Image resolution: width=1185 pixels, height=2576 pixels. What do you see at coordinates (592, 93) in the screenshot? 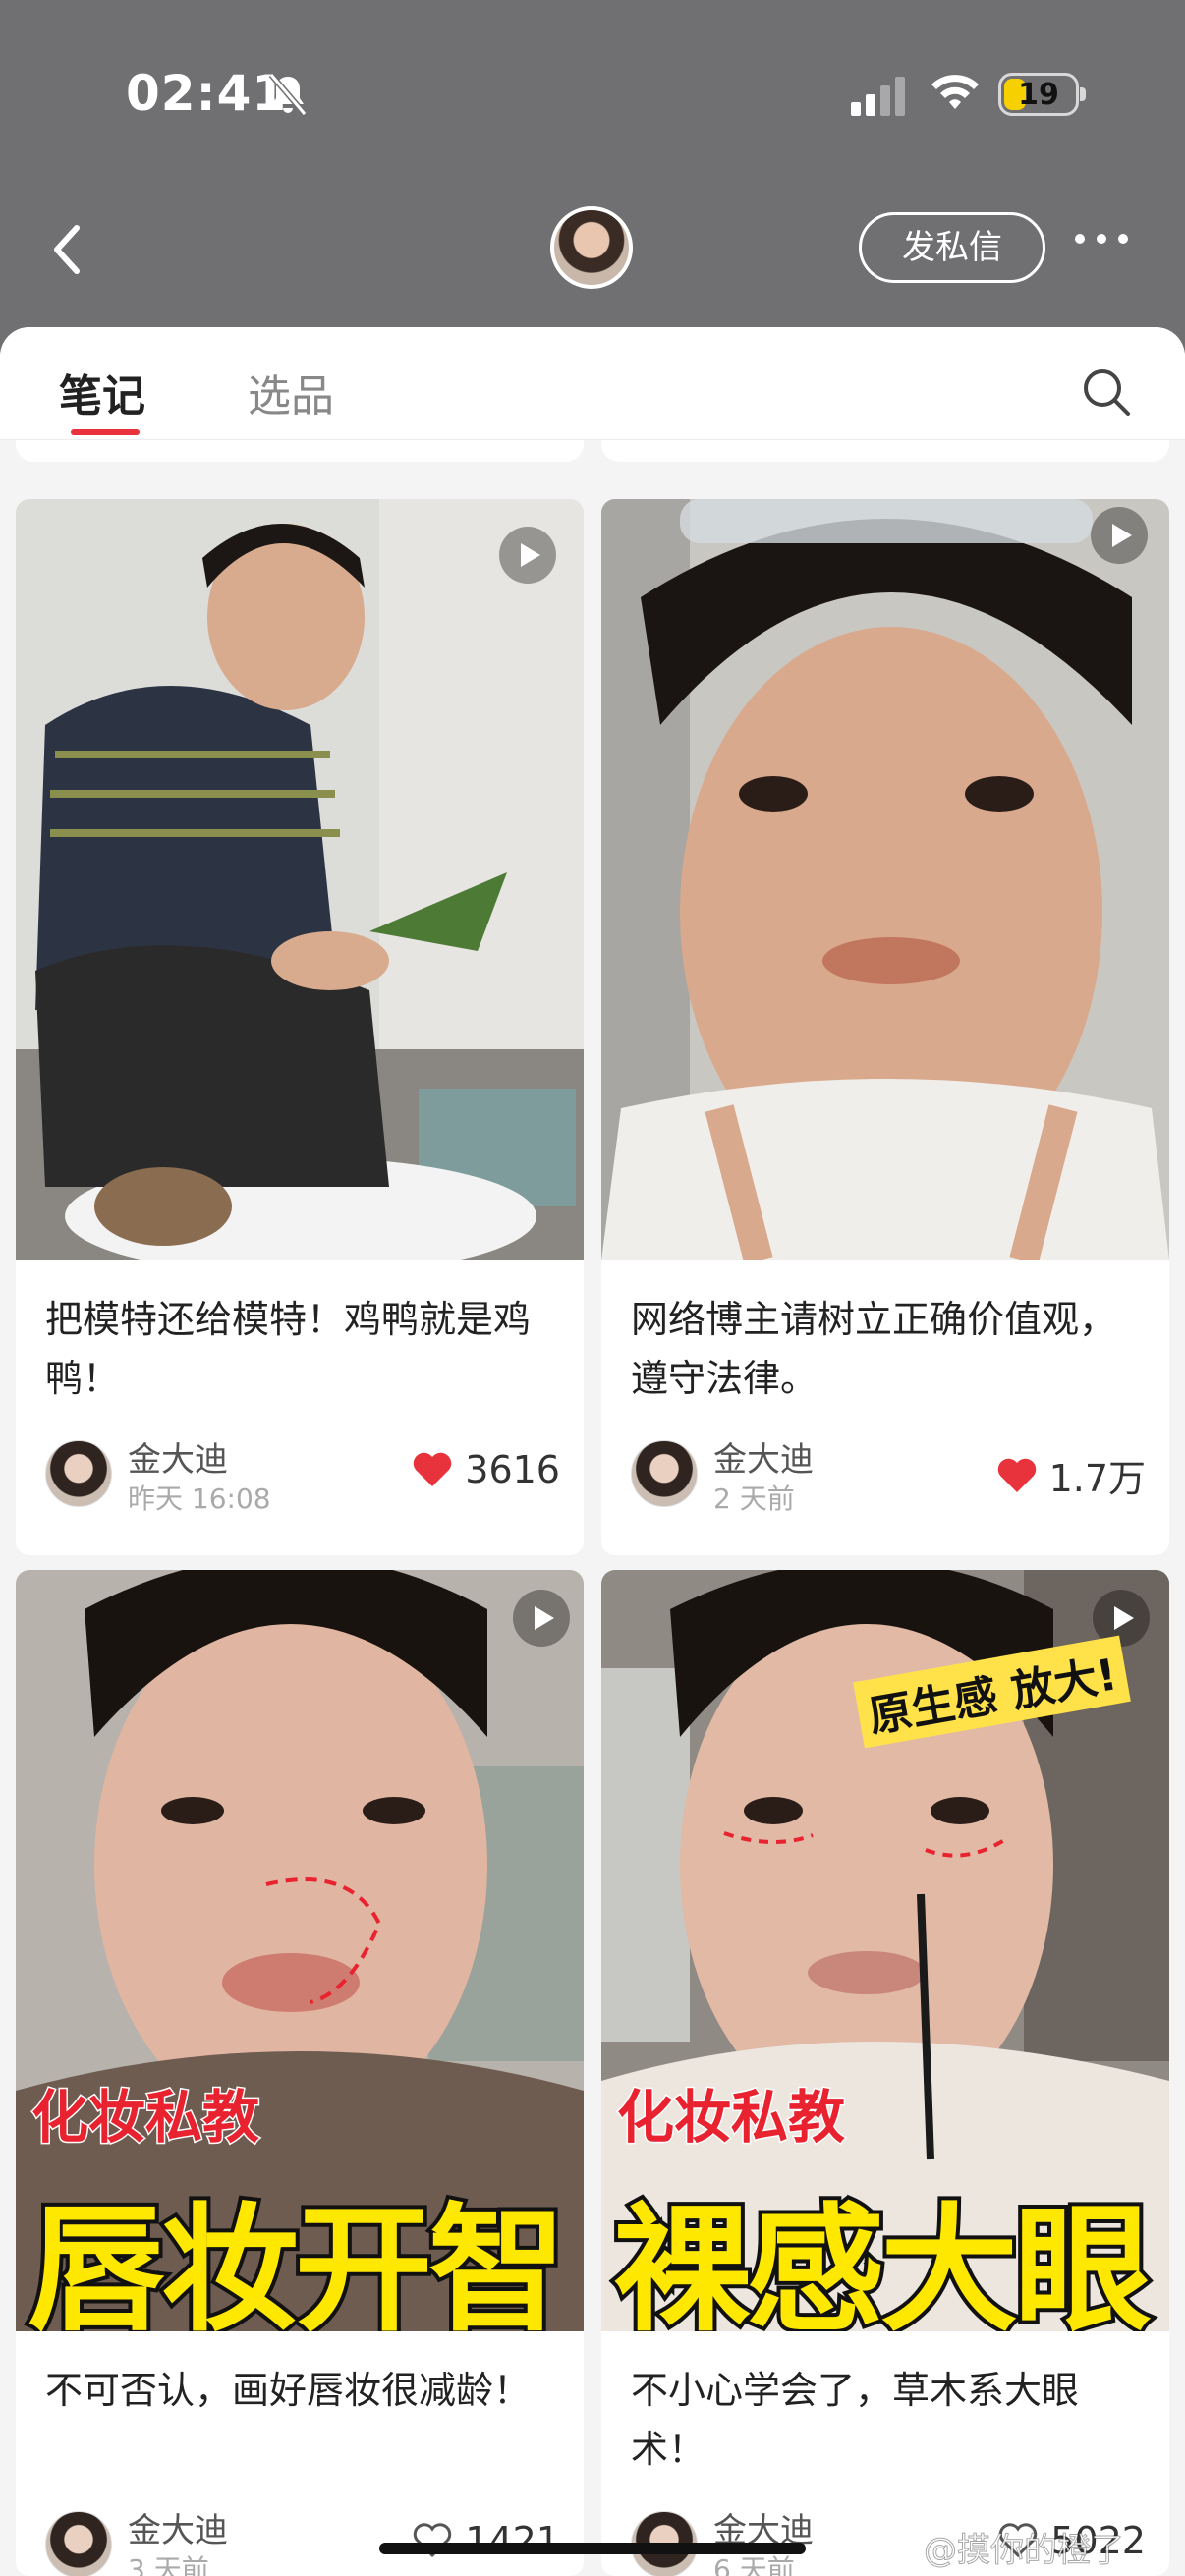
I see `status-bar: 02:41 19` at bounding box center [592, 93].